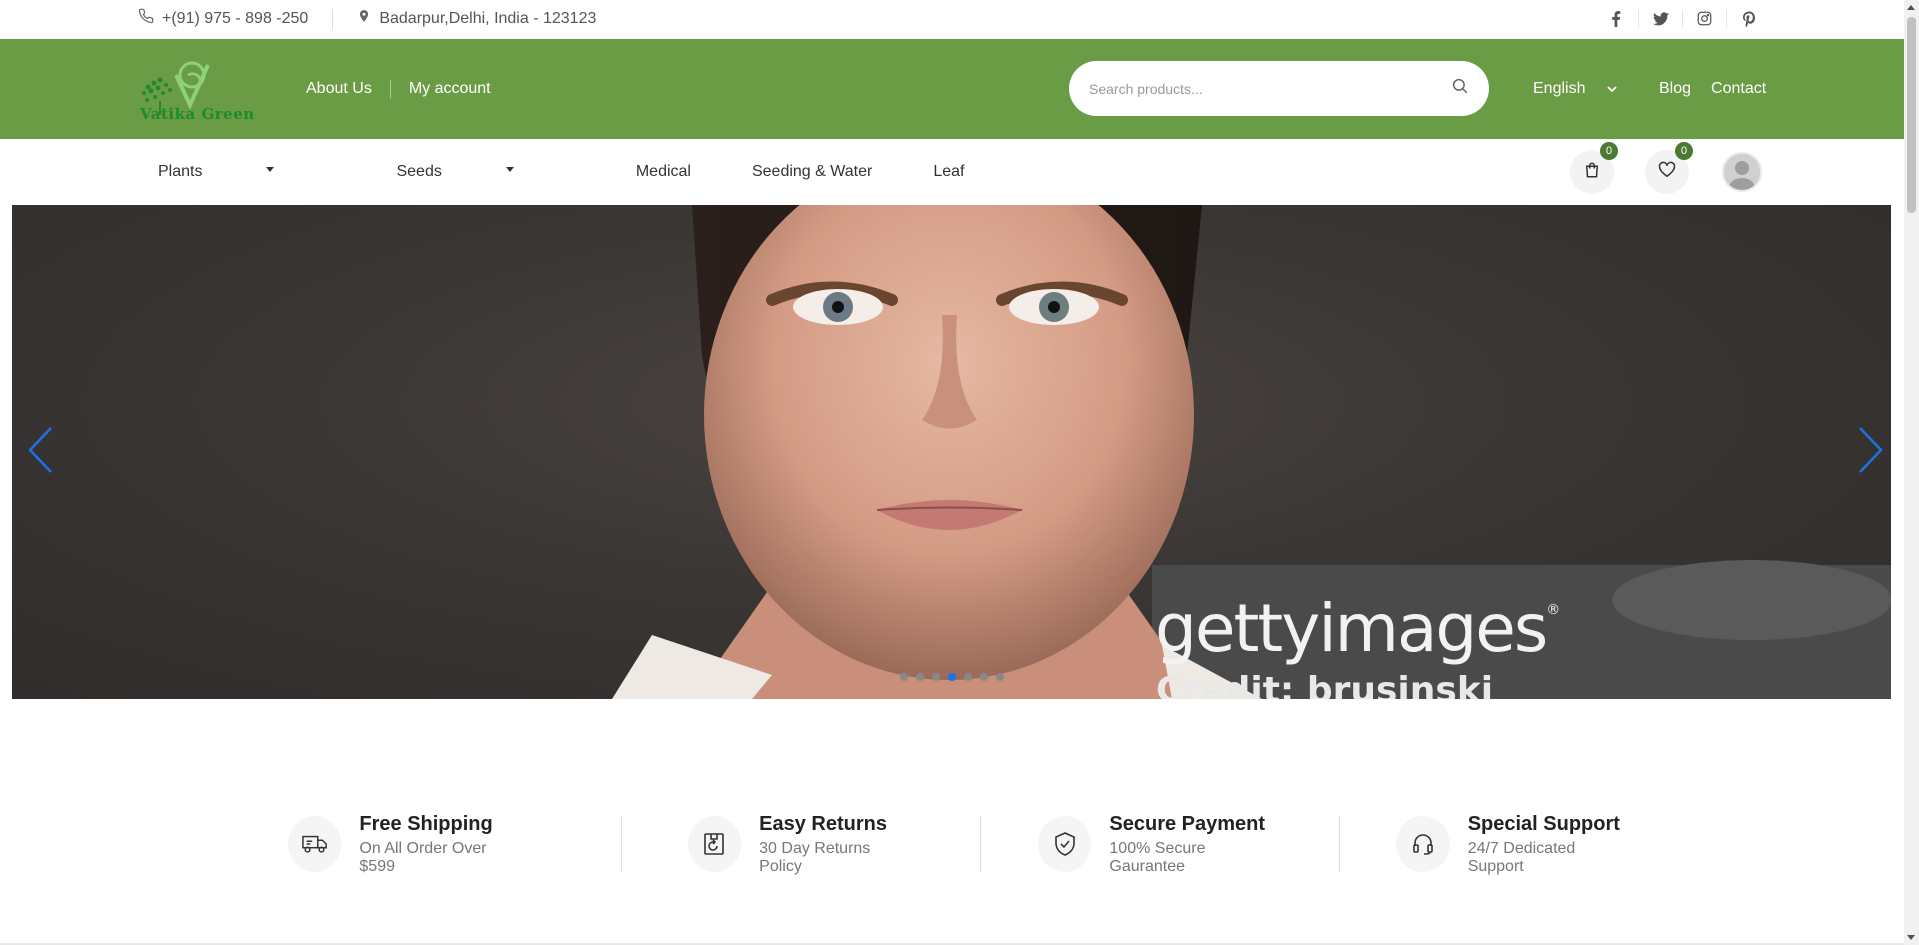 This screenshot has height=945, width=1919. I want to click on nav-blog: Blog, so click(1675, 89).